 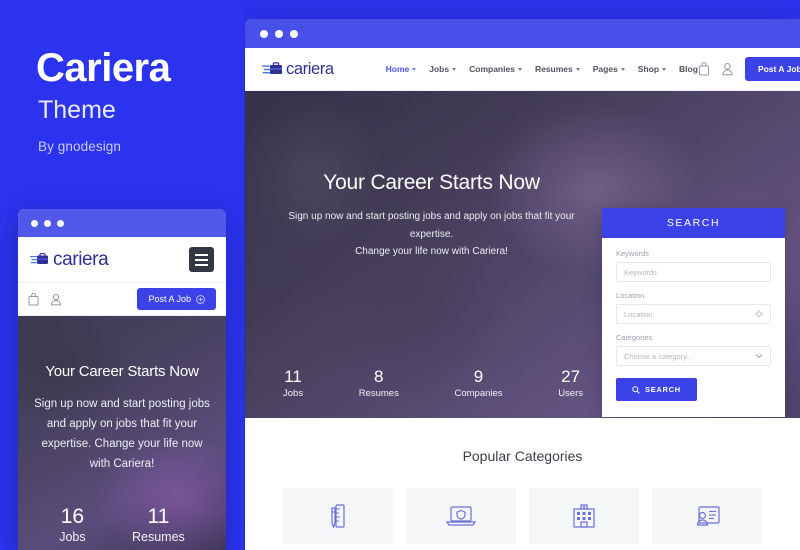 I want to click on stat-item: 11 Jobs, so click(x=293, y=382).